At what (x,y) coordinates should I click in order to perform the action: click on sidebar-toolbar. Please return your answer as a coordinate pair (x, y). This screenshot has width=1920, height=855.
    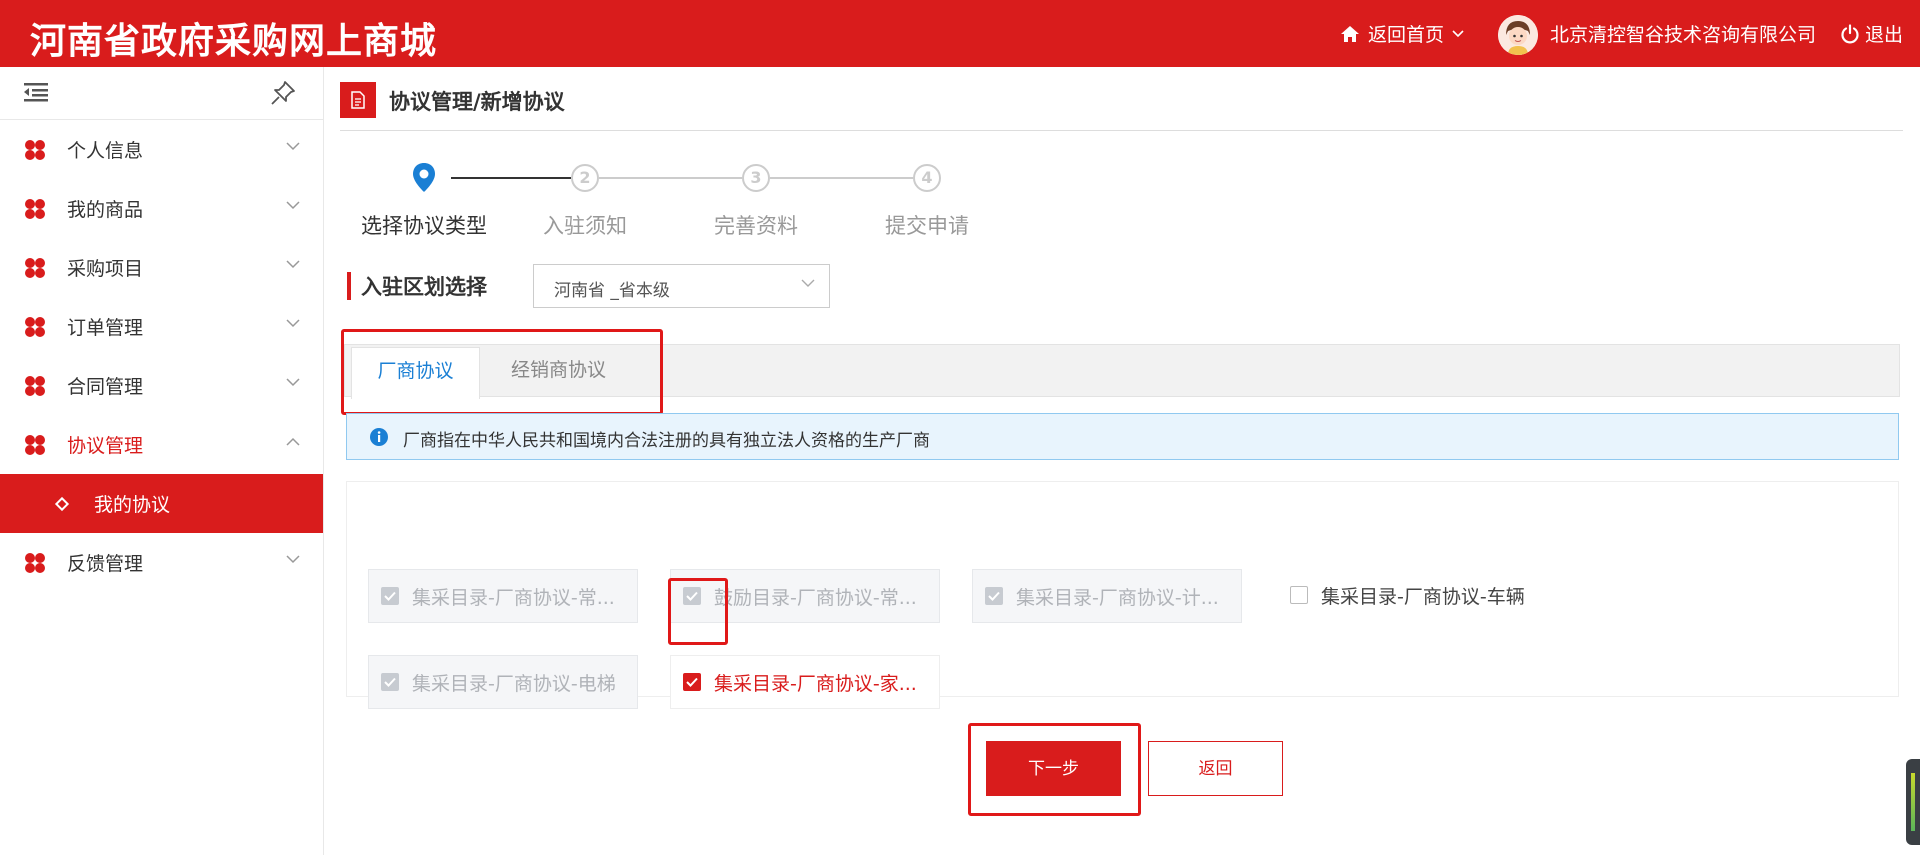
    Looking at the image, I should click on (161, 93).